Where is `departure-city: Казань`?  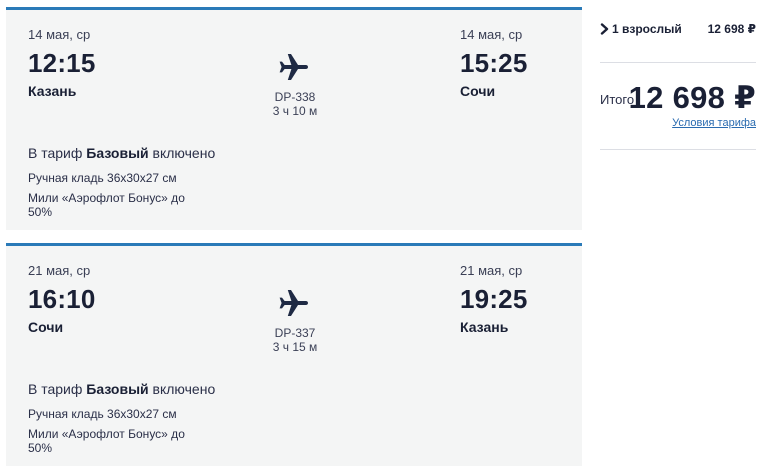
departure-city: Казань is located at coordinates (52, 91).